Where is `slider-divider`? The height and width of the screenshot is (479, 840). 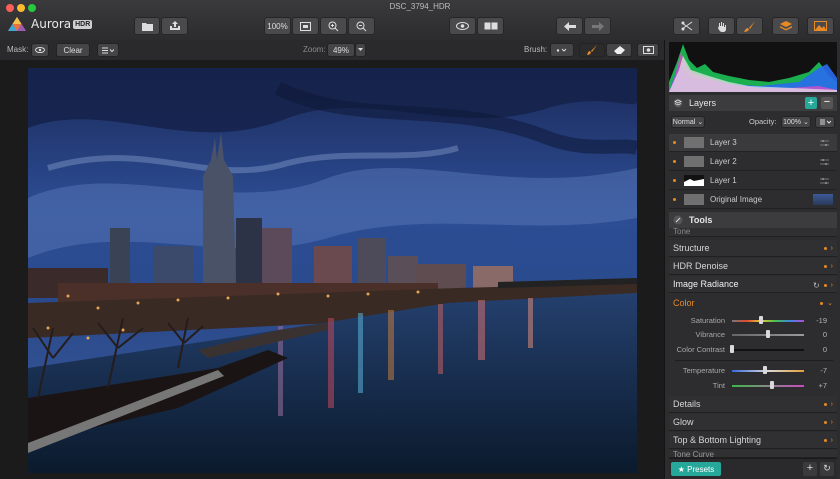
slider-divider is located at coordinates (754, 360).